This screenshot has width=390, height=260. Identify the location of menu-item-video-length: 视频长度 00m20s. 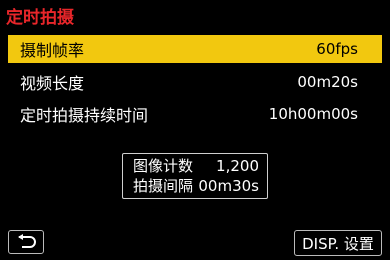
(195, 82).